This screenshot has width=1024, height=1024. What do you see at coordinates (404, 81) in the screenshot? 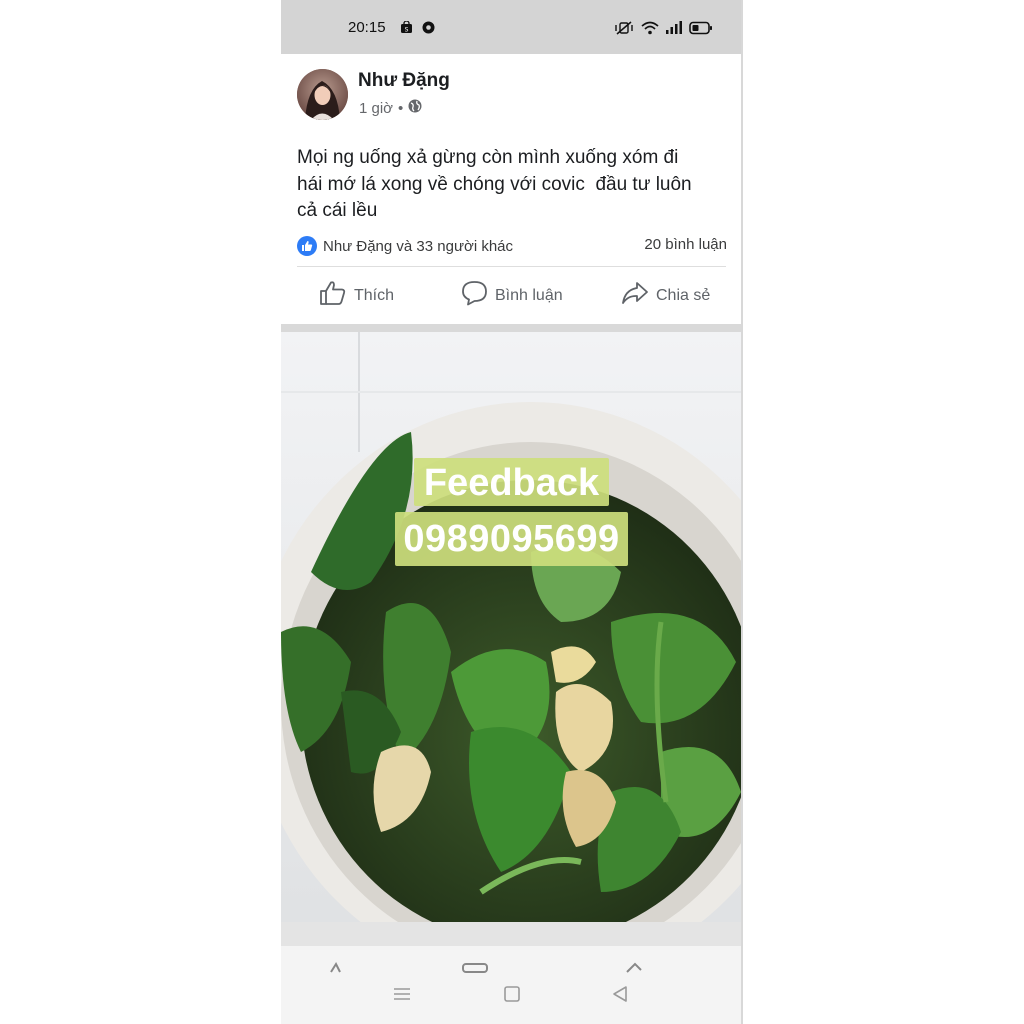
I see `author-name: Như Đặng` at bounding box center [404, 81].